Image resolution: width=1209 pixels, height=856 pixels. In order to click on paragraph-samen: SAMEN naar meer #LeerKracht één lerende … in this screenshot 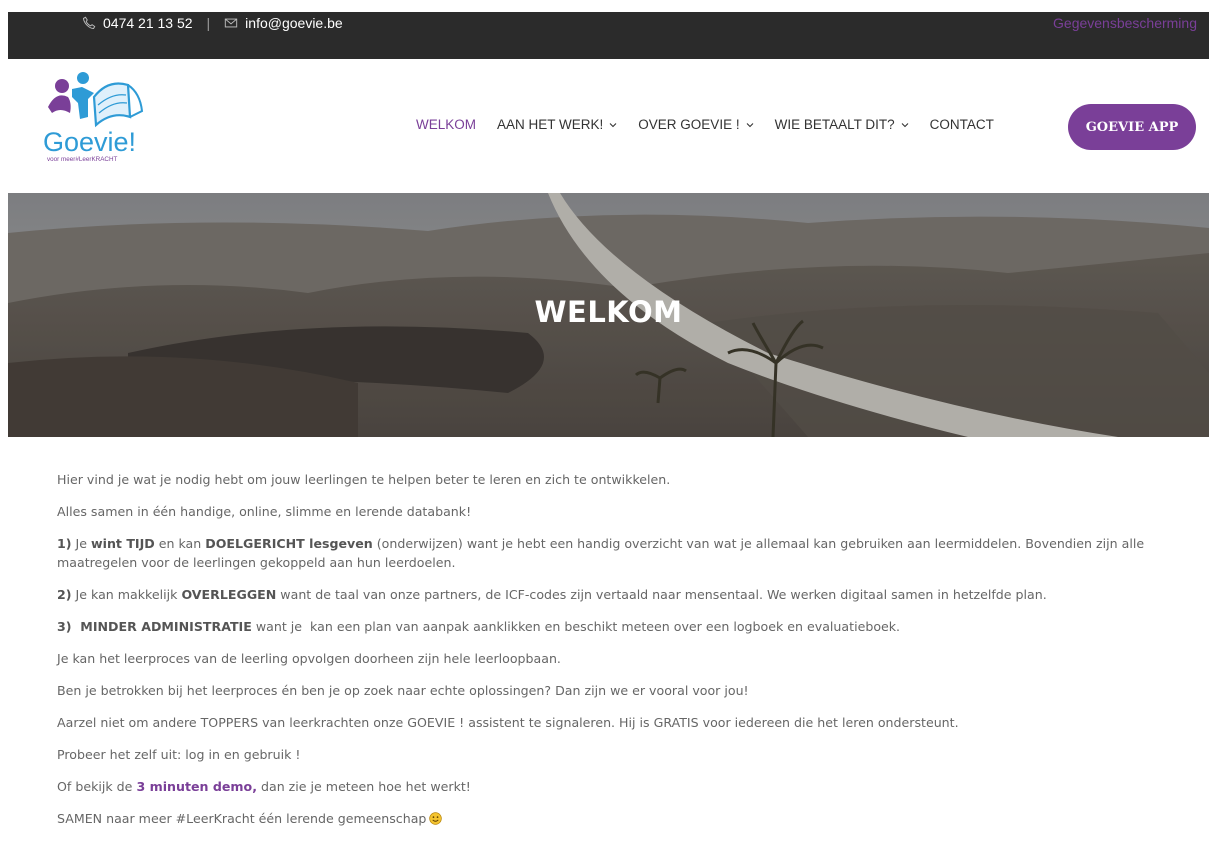, I will do `click(627, 818)`.